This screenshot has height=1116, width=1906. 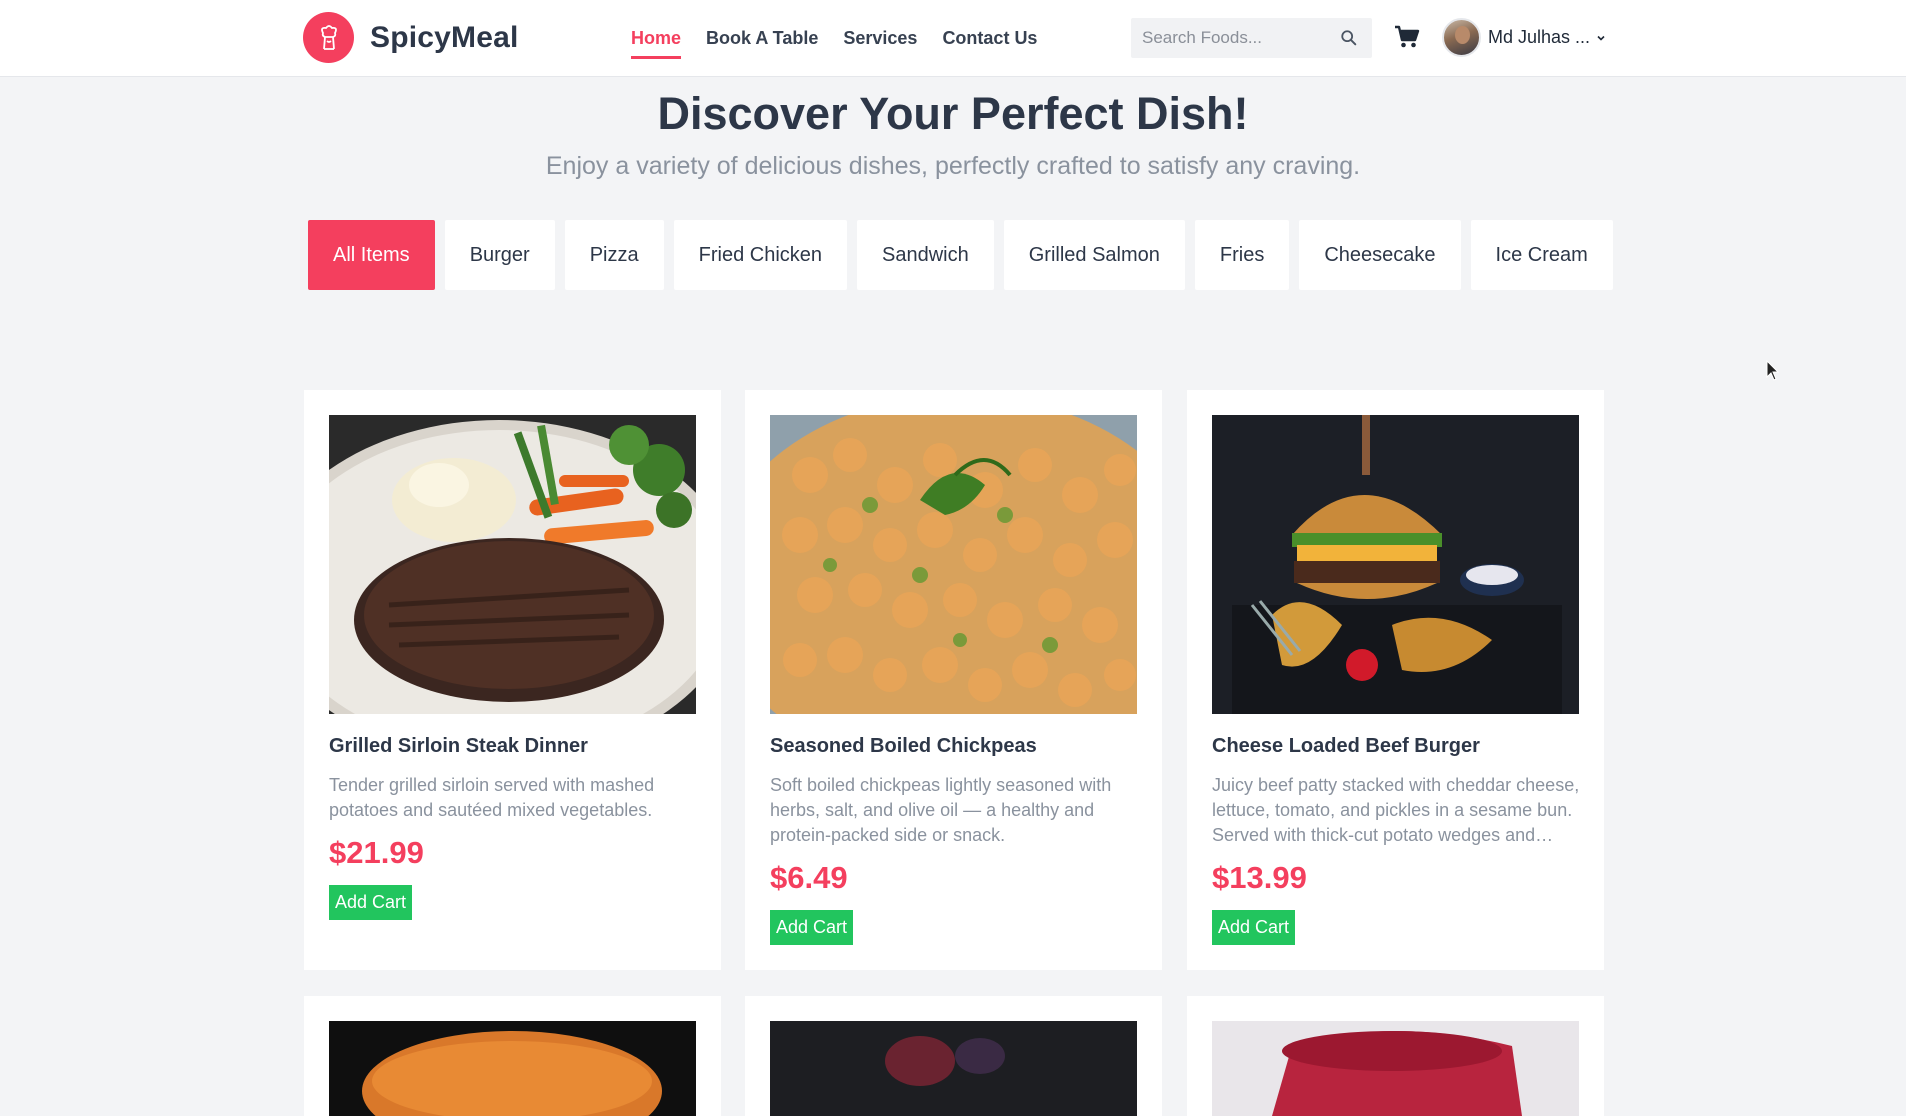 What do you see at coordinates (1601, 38) in the screenshot?
I see `chevron-down-icon` at bounding box center [1601, 38].